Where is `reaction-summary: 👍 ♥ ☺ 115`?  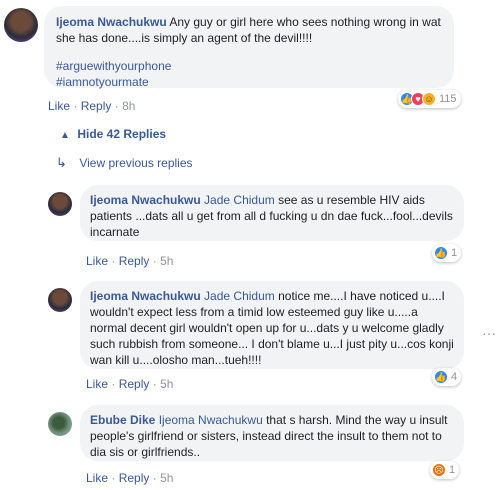
reaction-summary: 👍 ♥ ☺ 115 is located at coordinates (429, 99).